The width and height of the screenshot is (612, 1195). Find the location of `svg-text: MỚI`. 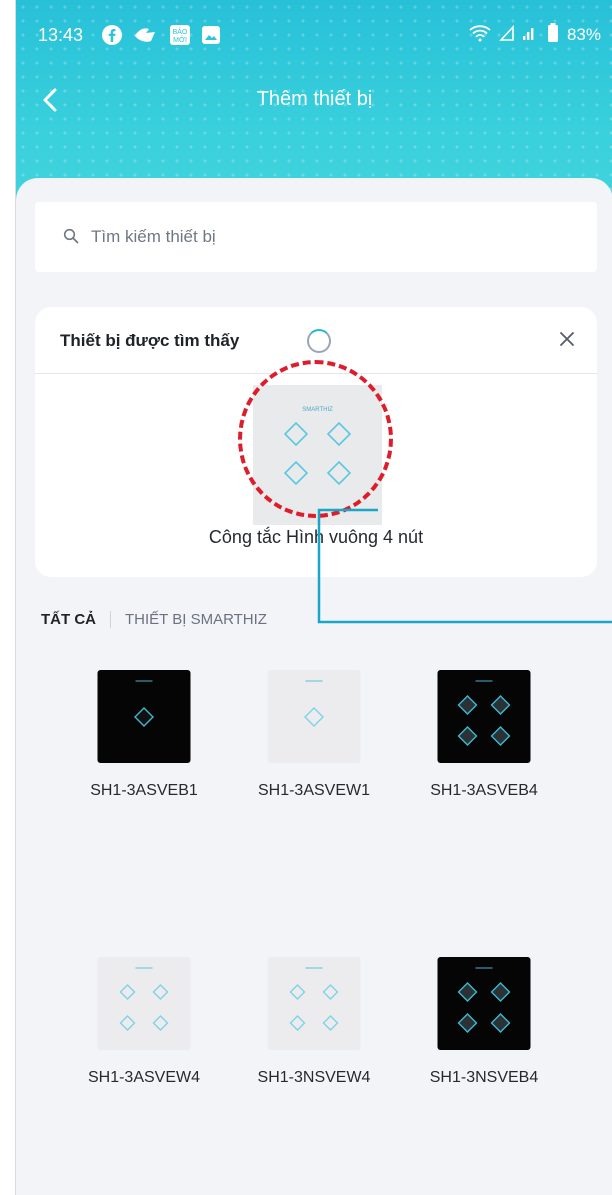

svg-text: MỚI is located at coordinates (180, 39).